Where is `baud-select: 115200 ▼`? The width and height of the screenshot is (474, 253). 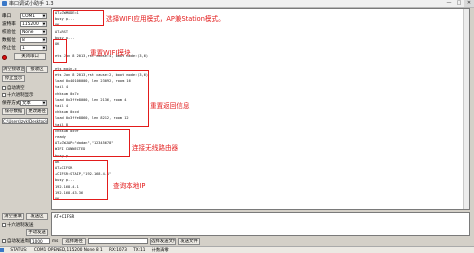 baud-select: 115200 ▼ is located at coordinates (33, 23).